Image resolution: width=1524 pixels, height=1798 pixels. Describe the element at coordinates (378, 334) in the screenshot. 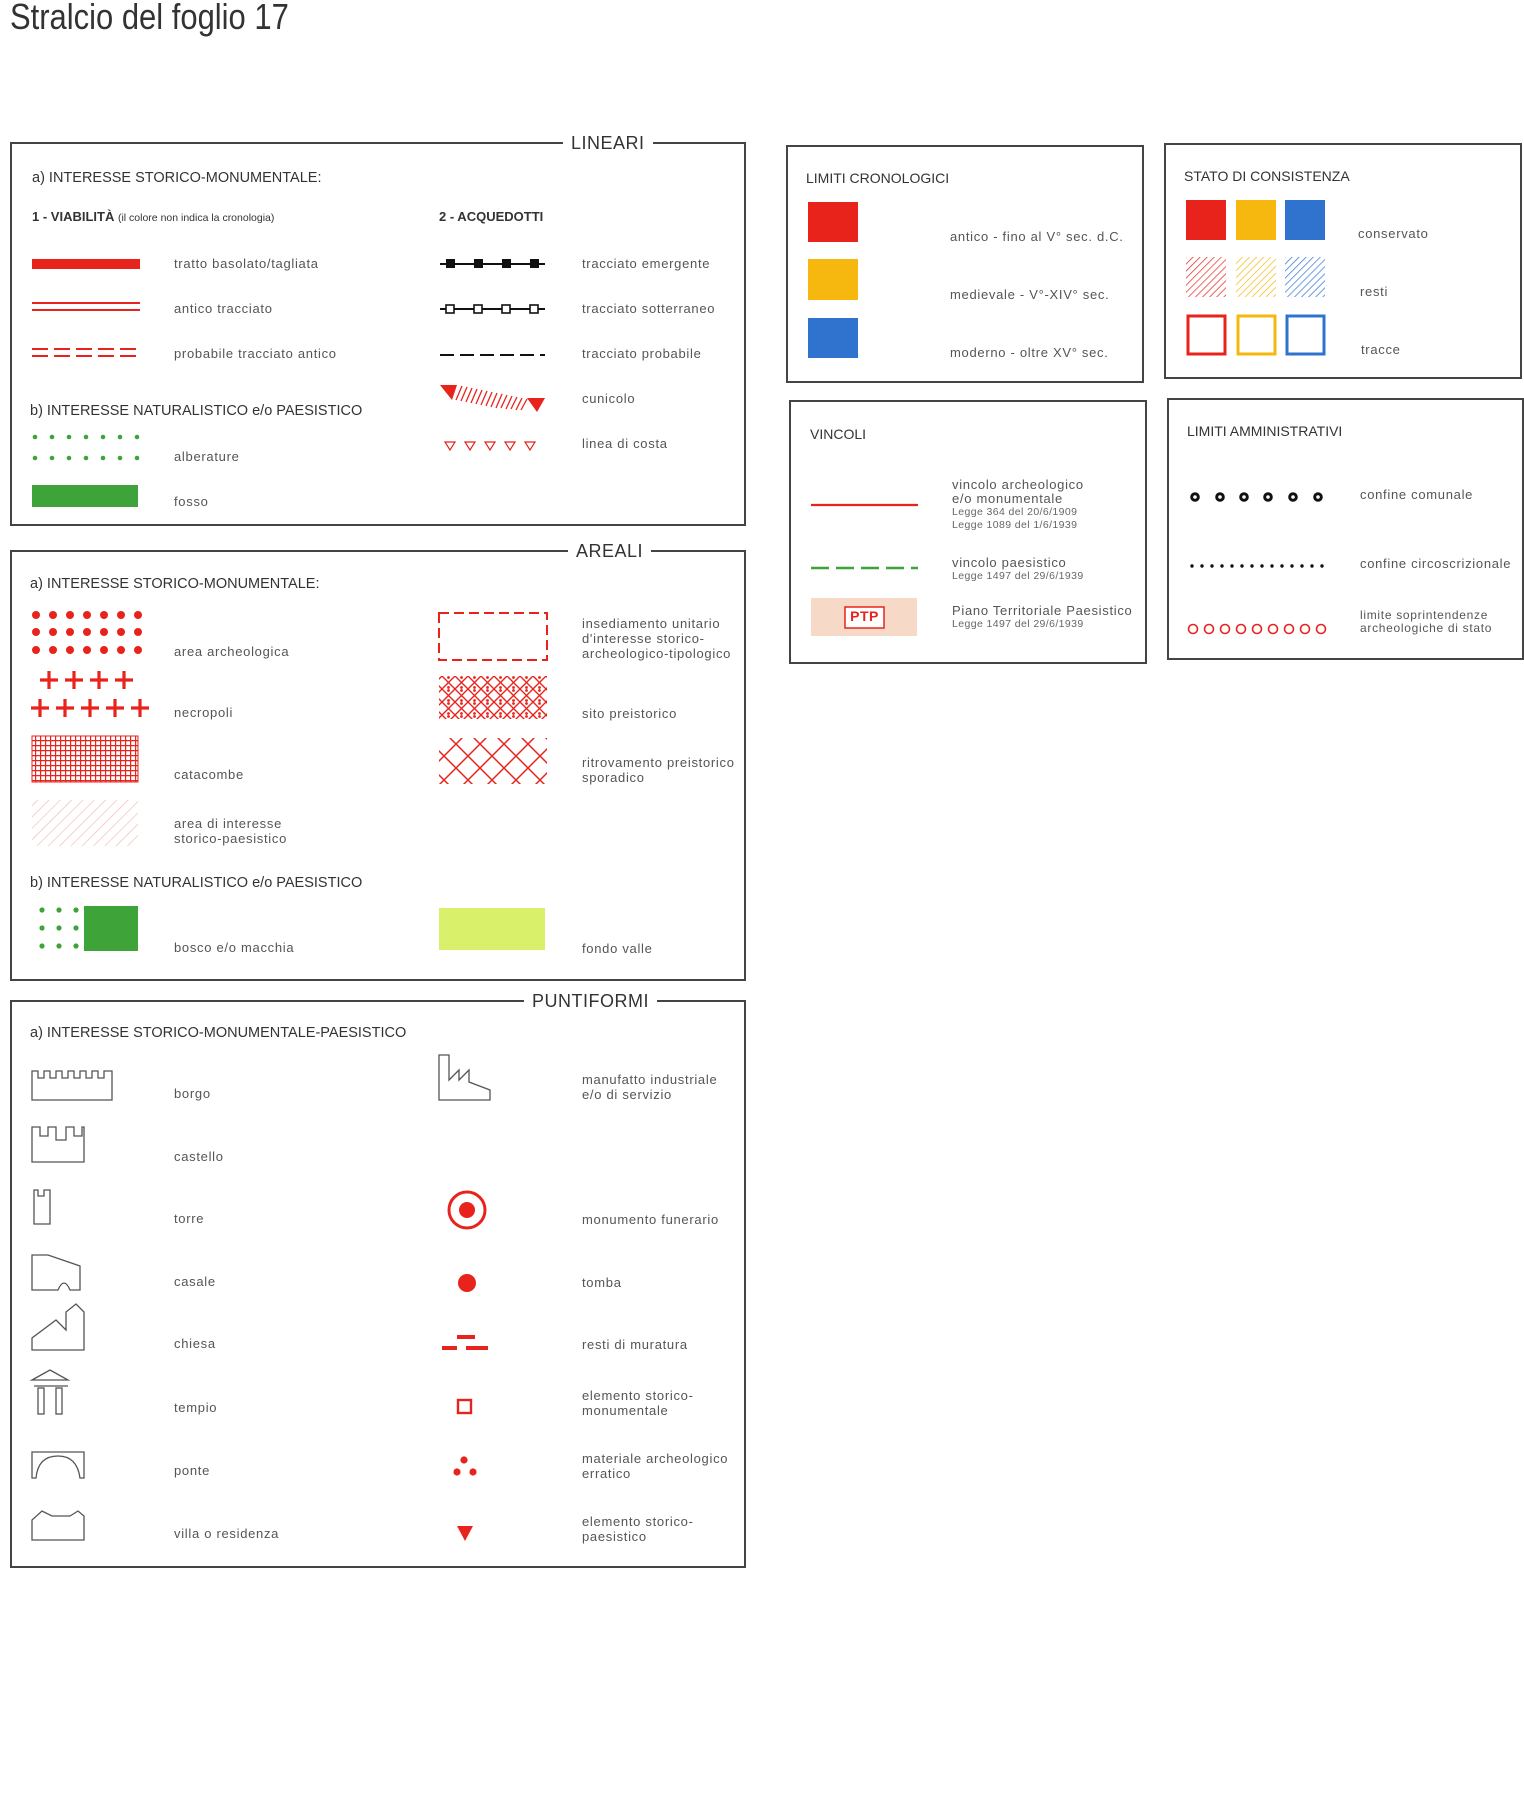

I see `lineari-panel` at that location.